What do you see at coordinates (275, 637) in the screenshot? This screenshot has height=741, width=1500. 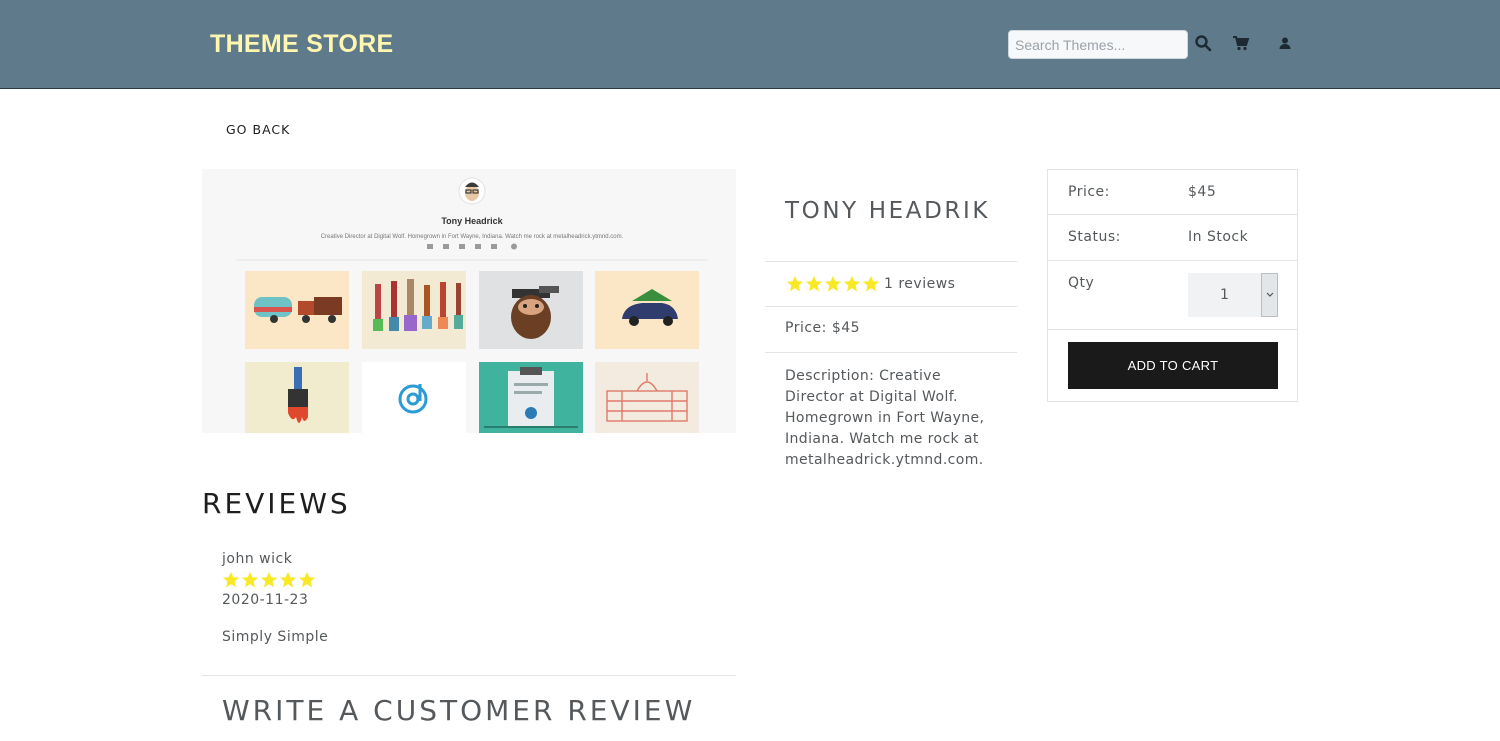 I see `review-comment: Simply Simple` at bounding box center [275, 637].